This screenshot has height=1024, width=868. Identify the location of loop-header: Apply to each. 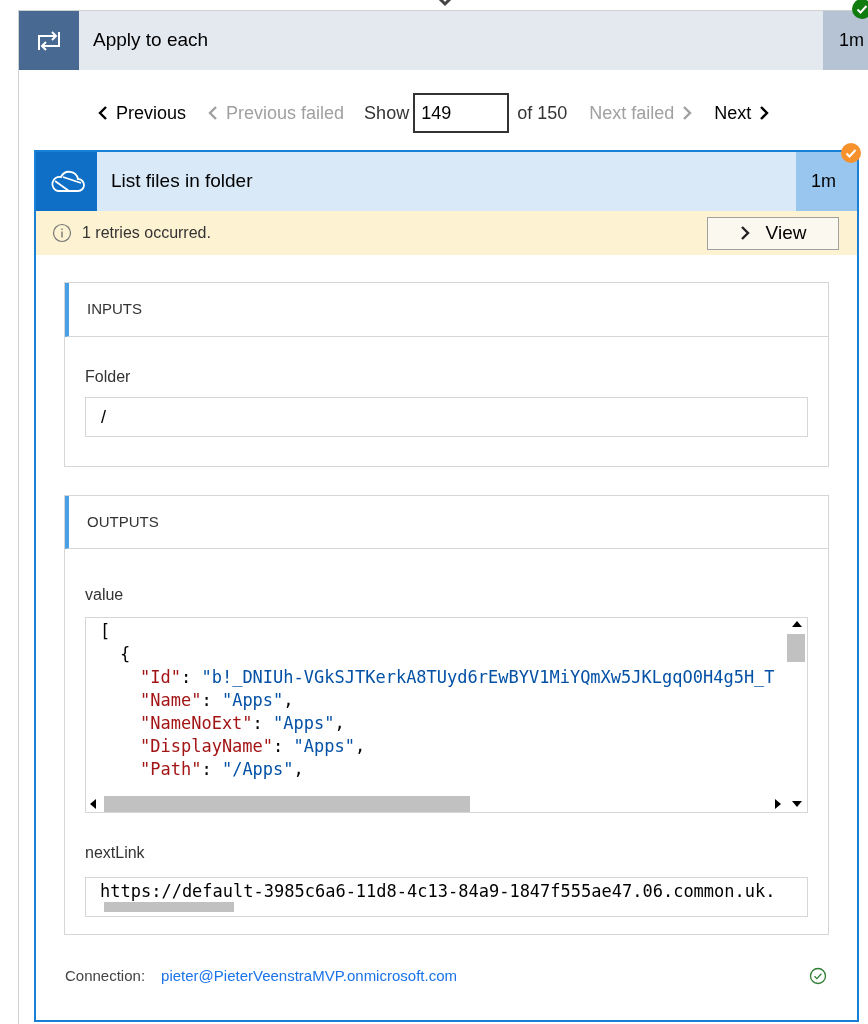
(451, 40).